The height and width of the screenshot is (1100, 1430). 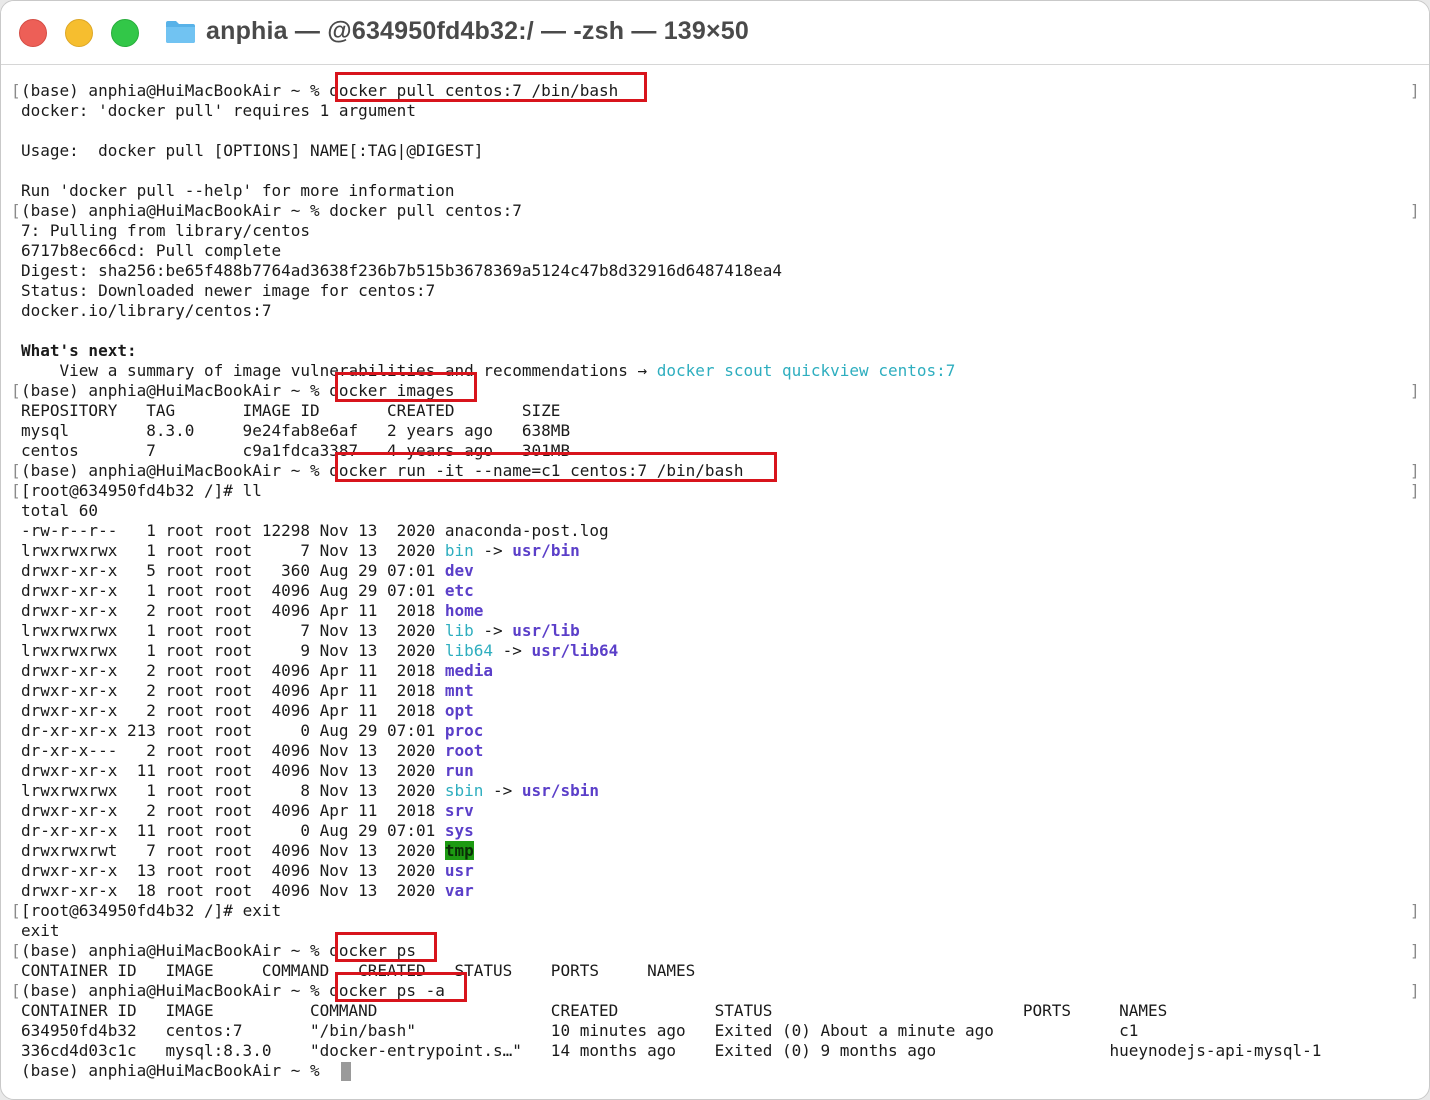 I want to click on total-line: total 60, so click(x=59, y=511).